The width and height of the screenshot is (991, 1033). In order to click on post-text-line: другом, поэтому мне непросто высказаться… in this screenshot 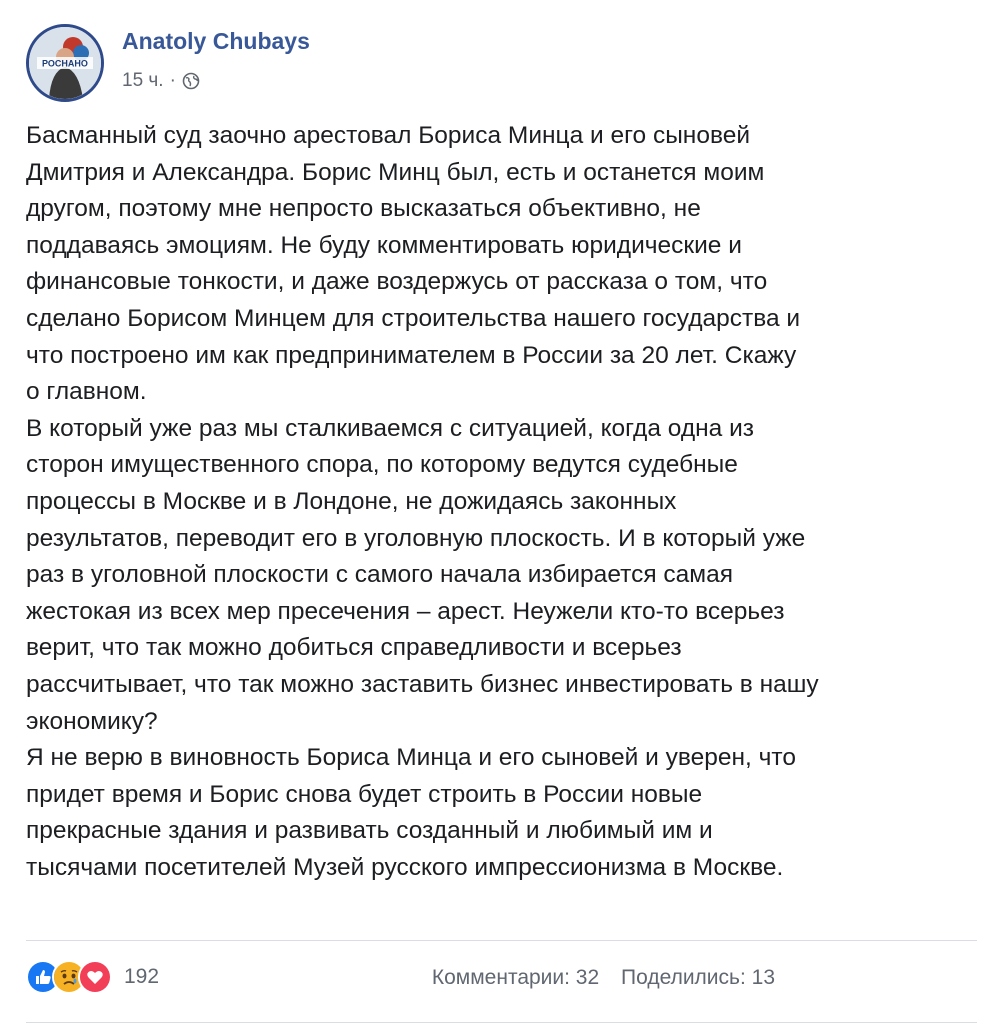, I will do `click(363, 209)`.